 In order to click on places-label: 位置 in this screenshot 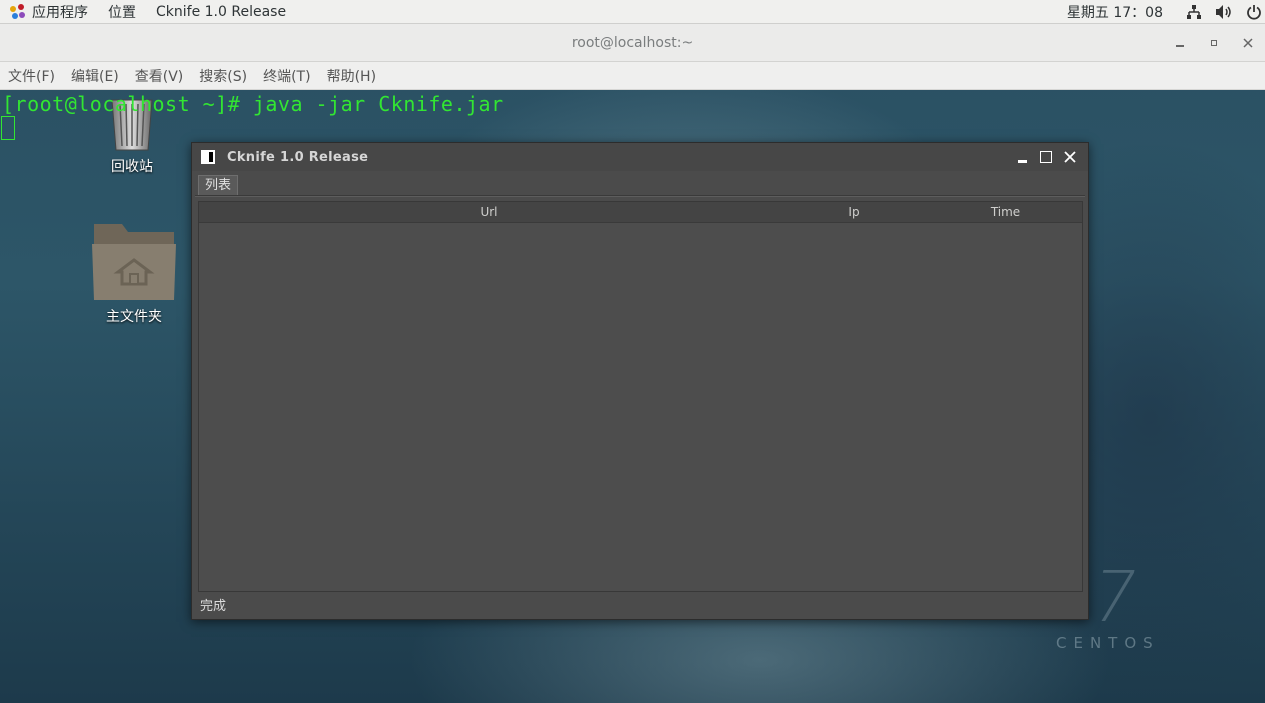, I will do `click(122, 12)`.